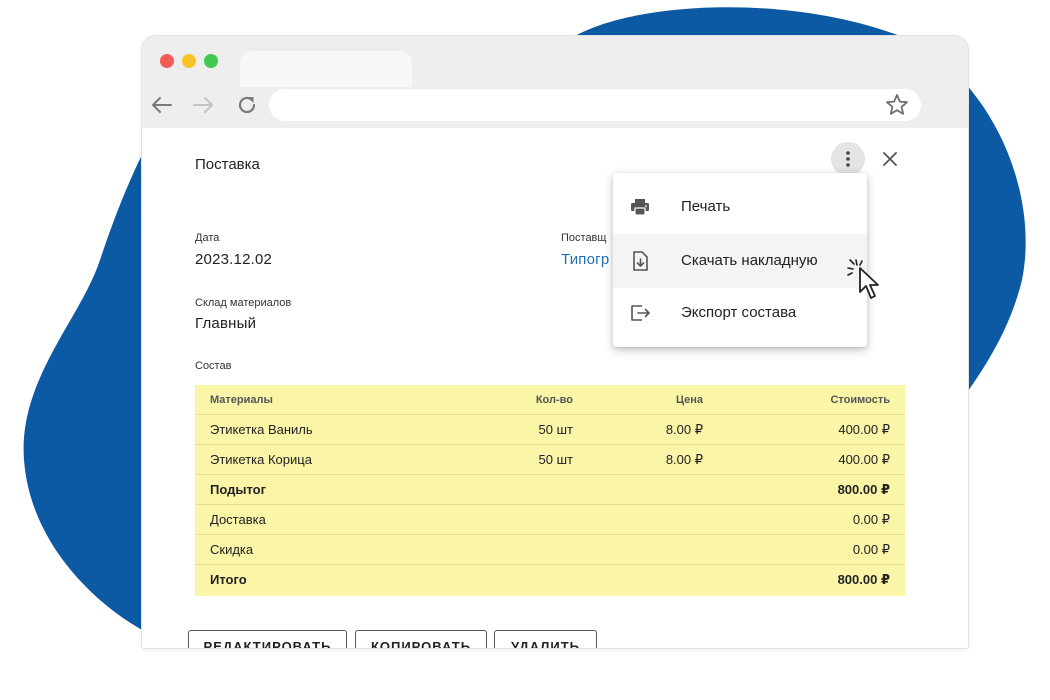  Describe the element at coordinates (863, 279) in the screenshot. I see `mouse-pointer-icon` at that location.